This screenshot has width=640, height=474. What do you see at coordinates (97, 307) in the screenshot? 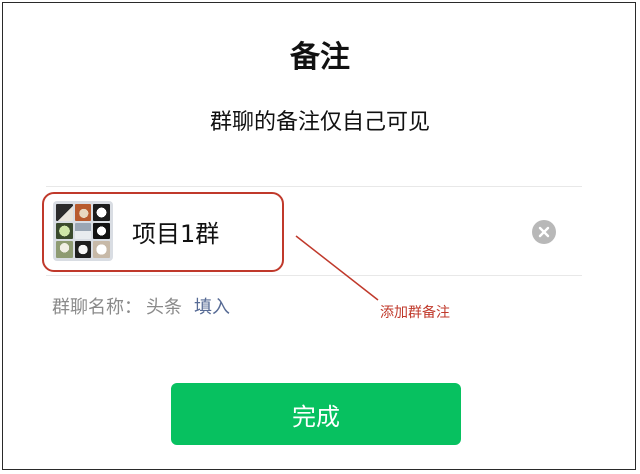
I see `group-name-label: 群聊名称：` at bounding box center [97, 307].